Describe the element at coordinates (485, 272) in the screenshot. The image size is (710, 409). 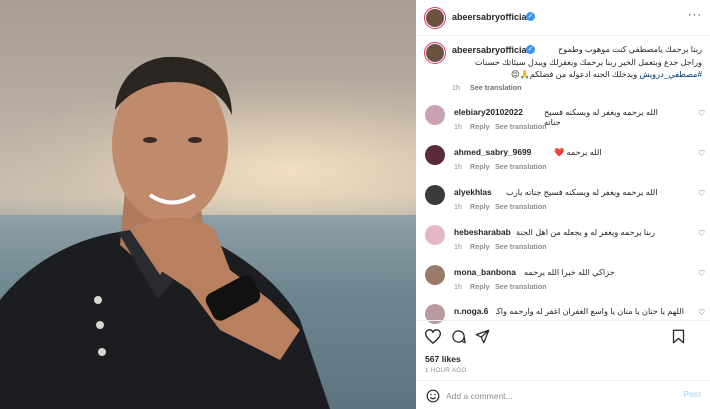
I see `comment-username: mona_banbona` at that location.